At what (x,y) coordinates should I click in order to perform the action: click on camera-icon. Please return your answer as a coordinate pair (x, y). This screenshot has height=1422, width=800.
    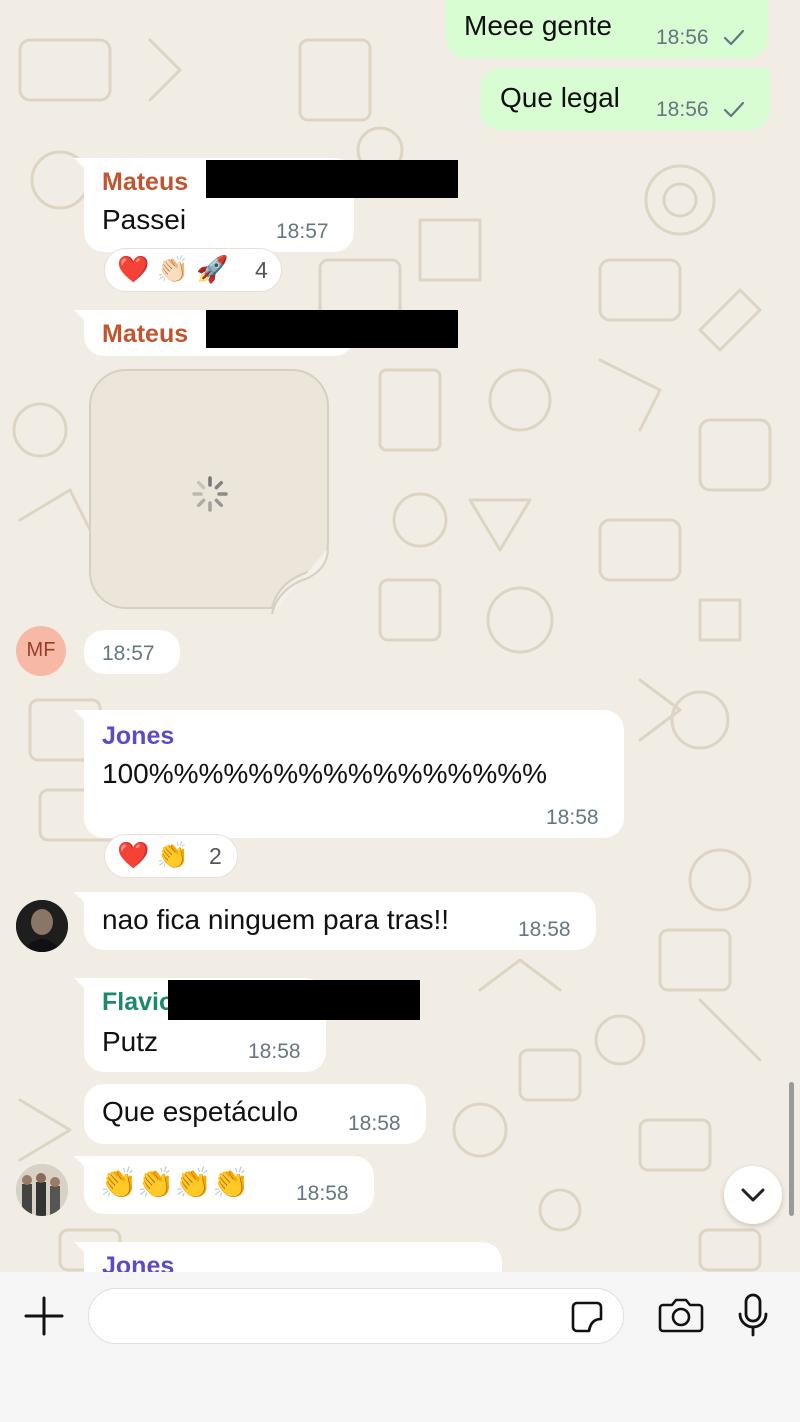
    Looking at the image, I should click on (681, 1315).